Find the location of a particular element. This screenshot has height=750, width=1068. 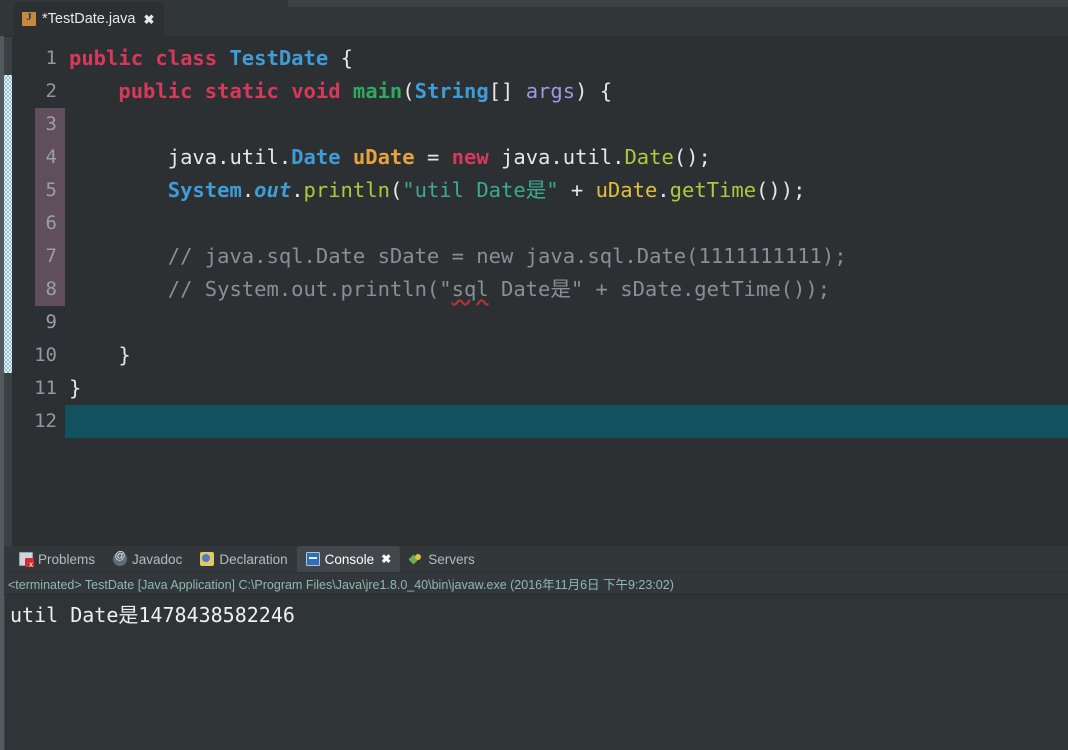

tab-label: Javadoc is located at coordinates (157, 559).